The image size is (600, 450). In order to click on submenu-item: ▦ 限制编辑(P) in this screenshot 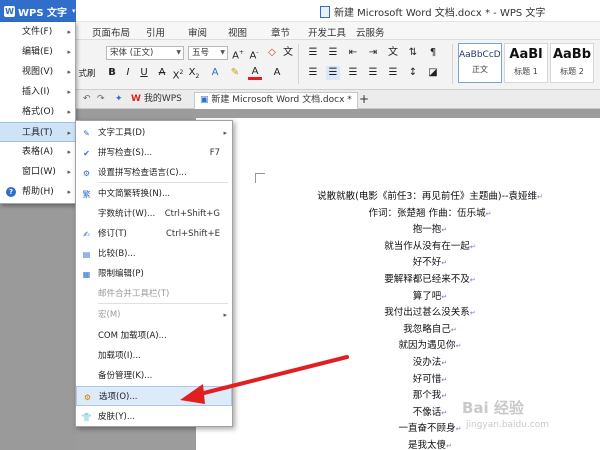, I will do `click(154, 274)`.